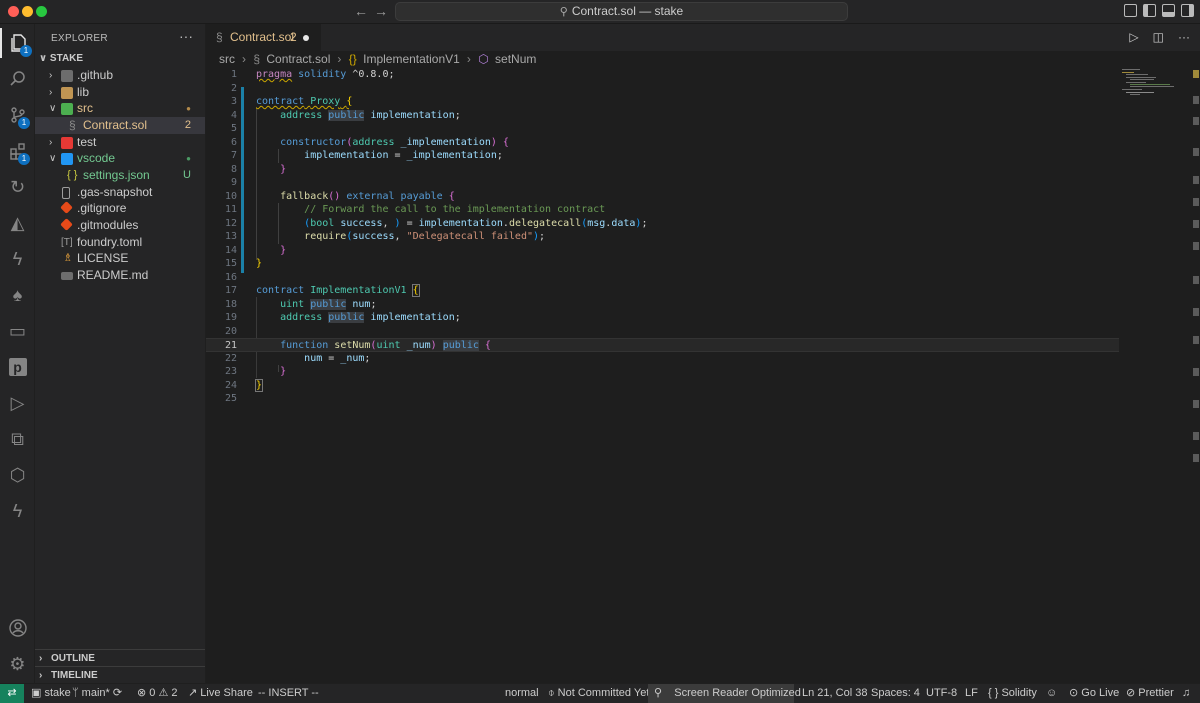  I want to click on tree-item-vscode: ∨ vscode ●, so click(120, 158).